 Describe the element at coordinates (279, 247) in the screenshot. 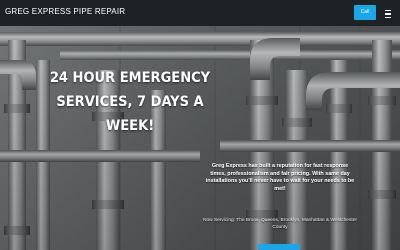

I see `cta-button` at that location.